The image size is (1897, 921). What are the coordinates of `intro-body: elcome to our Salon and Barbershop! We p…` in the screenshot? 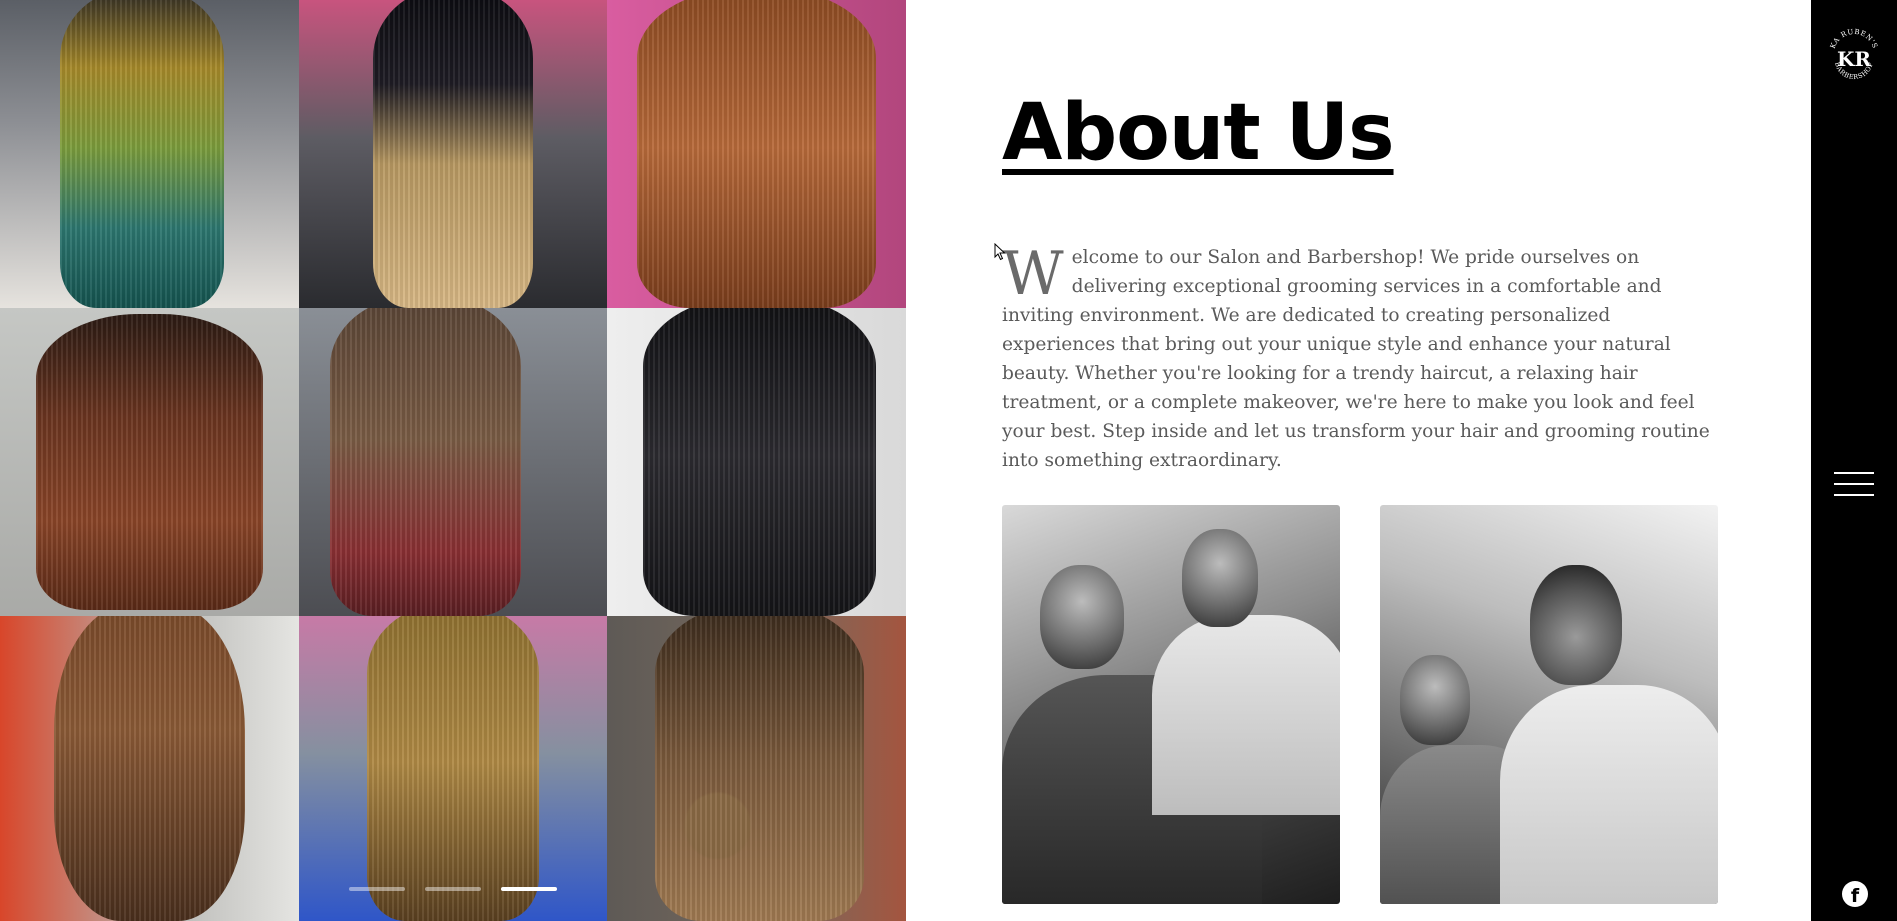 It's located at (1356, 359).